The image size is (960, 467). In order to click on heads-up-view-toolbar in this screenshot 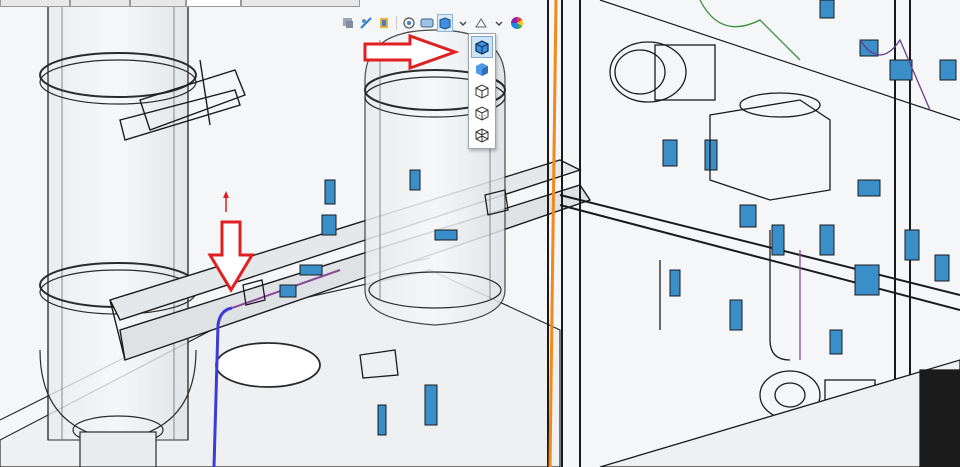, I will do `click(452, 23)`.